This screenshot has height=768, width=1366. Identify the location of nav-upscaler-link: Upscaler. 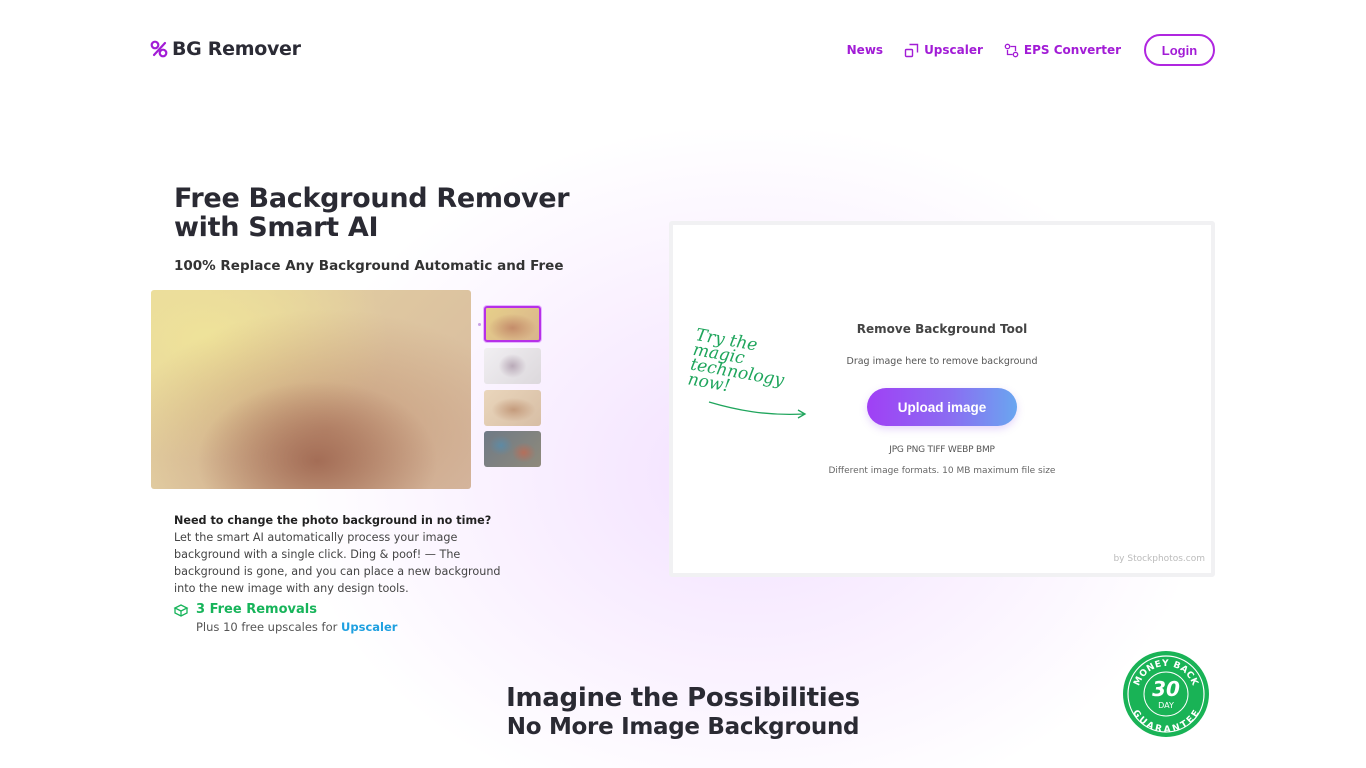
(943, 50).